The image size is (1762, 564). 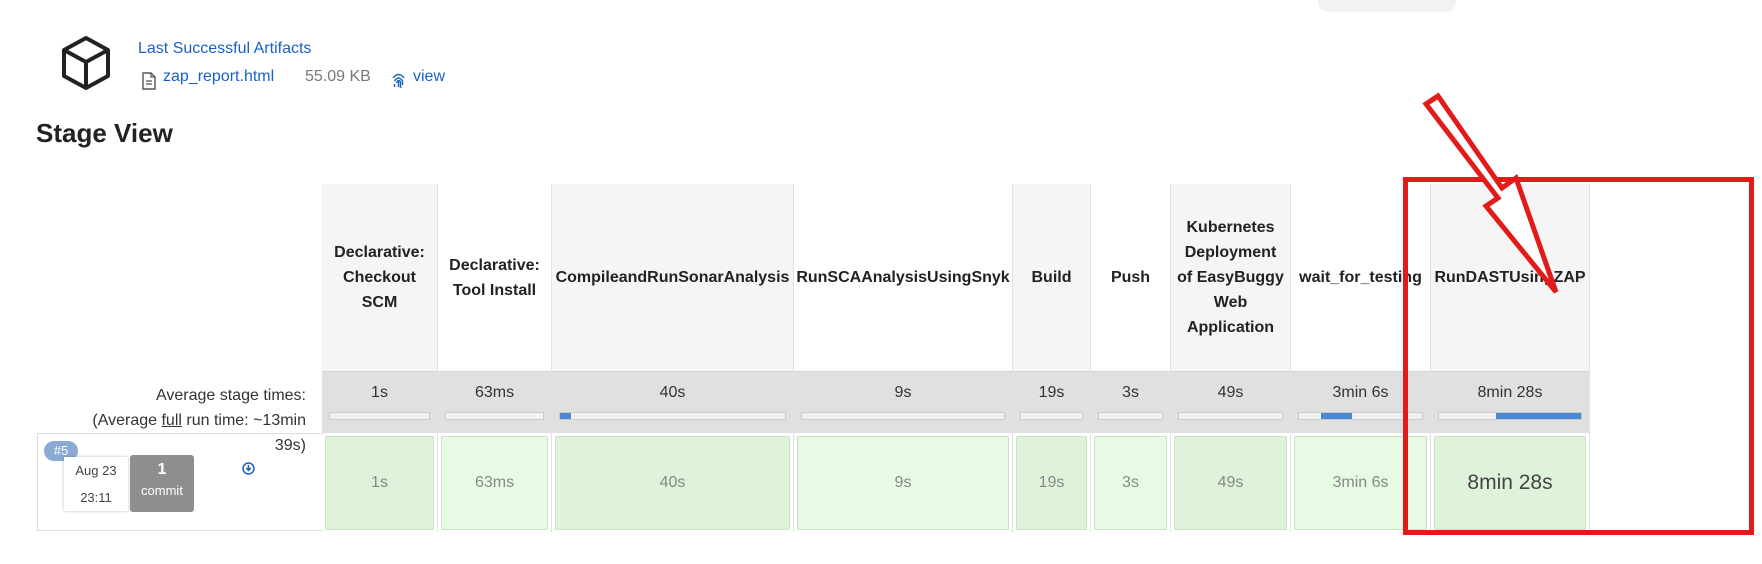 I want to click on build-date: Aug 23 23:11, so click(x=96, y=484).